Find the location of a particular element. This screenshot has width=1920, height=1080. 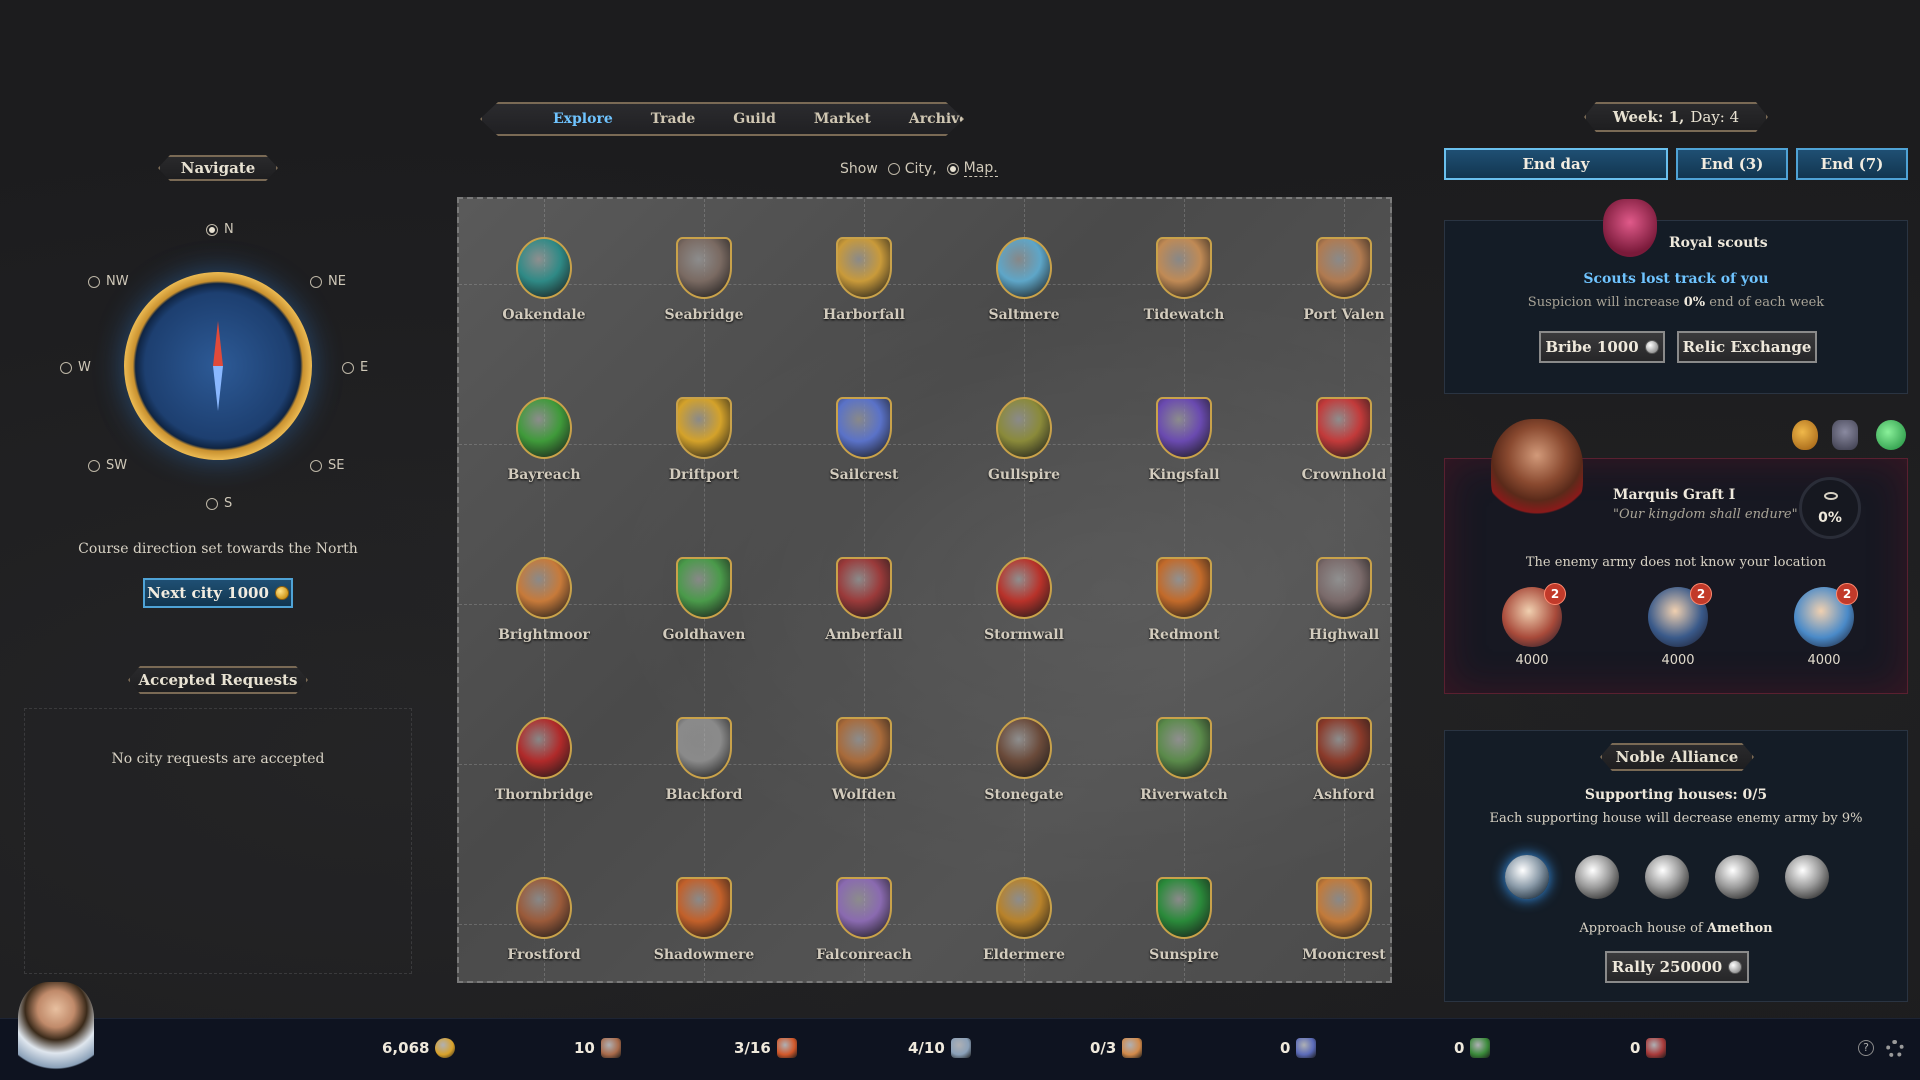

tab-market: Market is located at coordinates (842, 119).